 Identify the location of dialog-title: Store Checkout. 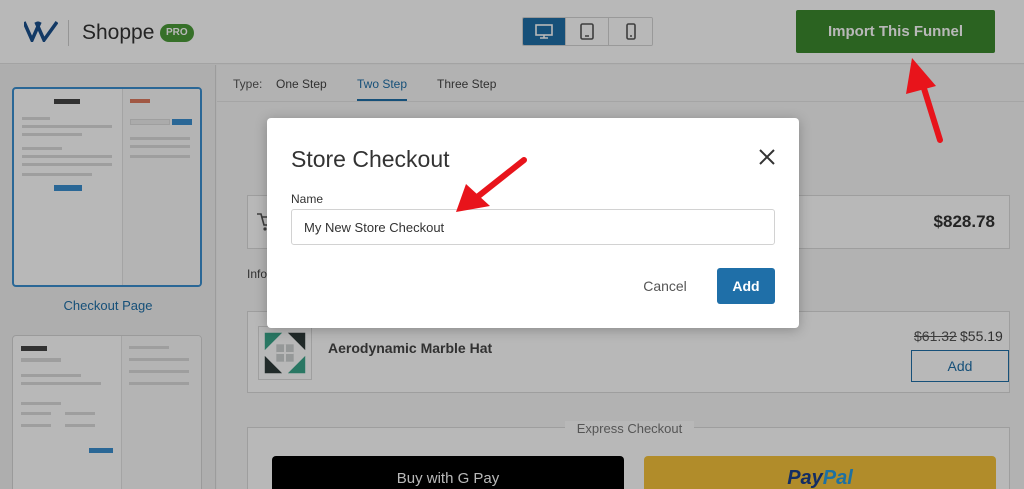
(370, 159).